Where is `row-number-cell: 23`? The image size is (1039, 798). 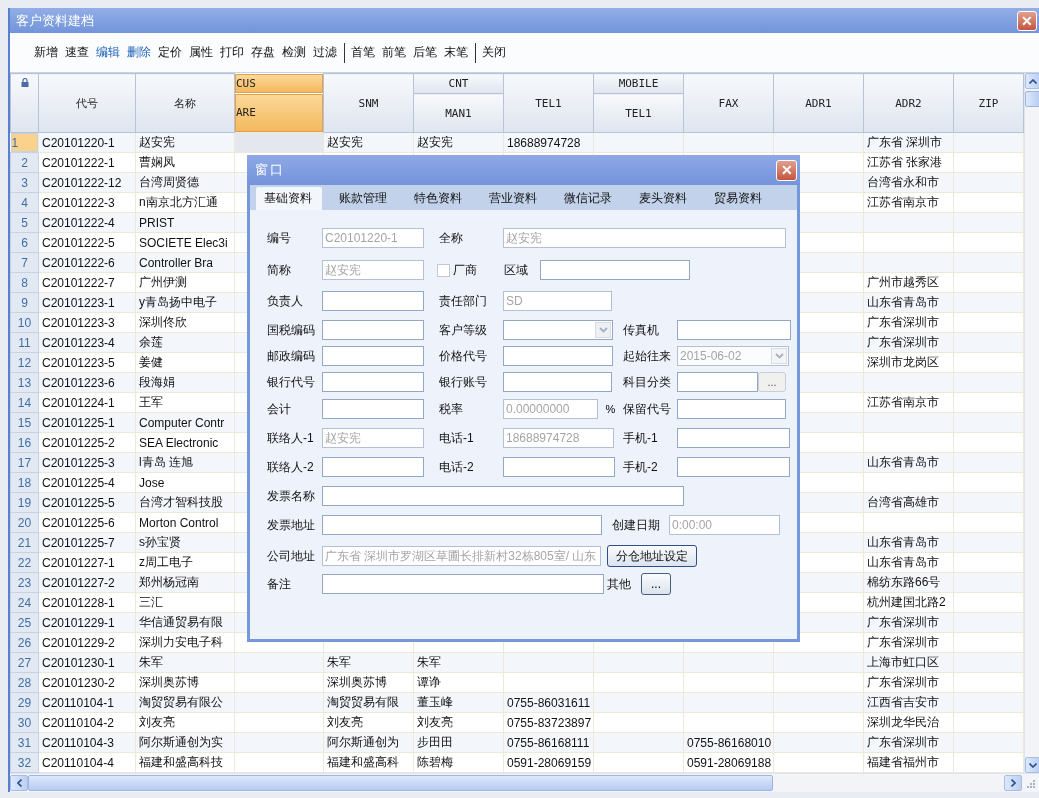
row-number-cell: 23 is located at coordinates (24, 582).